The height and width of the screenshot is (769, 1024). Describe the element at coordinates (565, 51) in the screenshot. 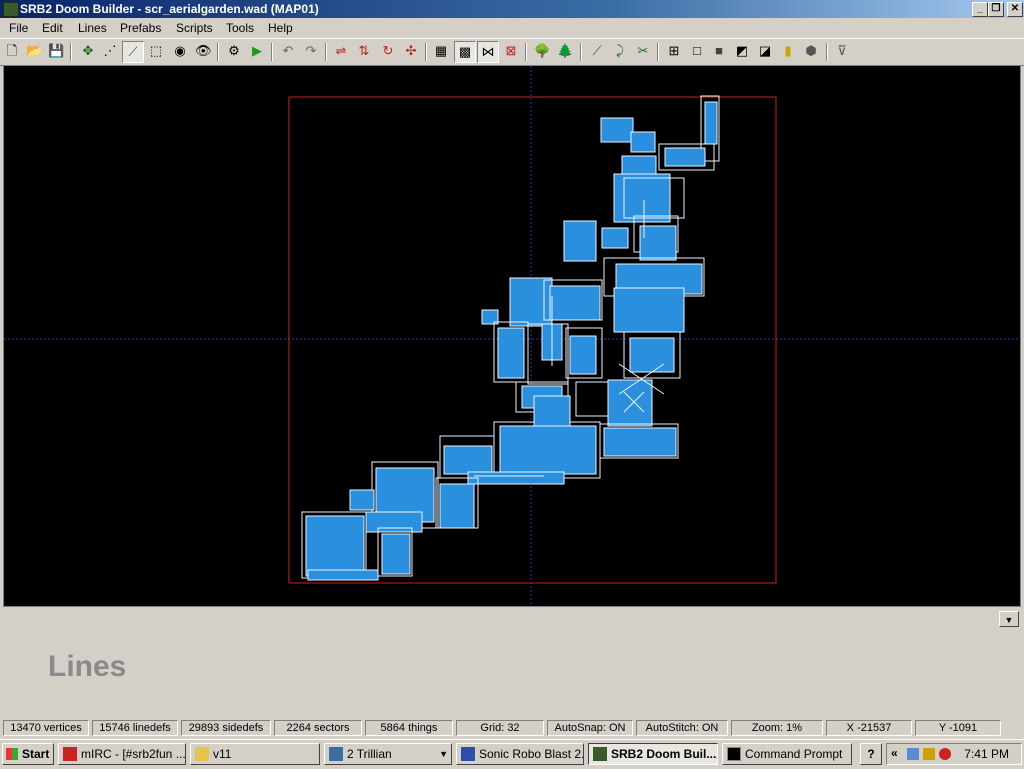

I see `forest-icon: 🌲` at that location.